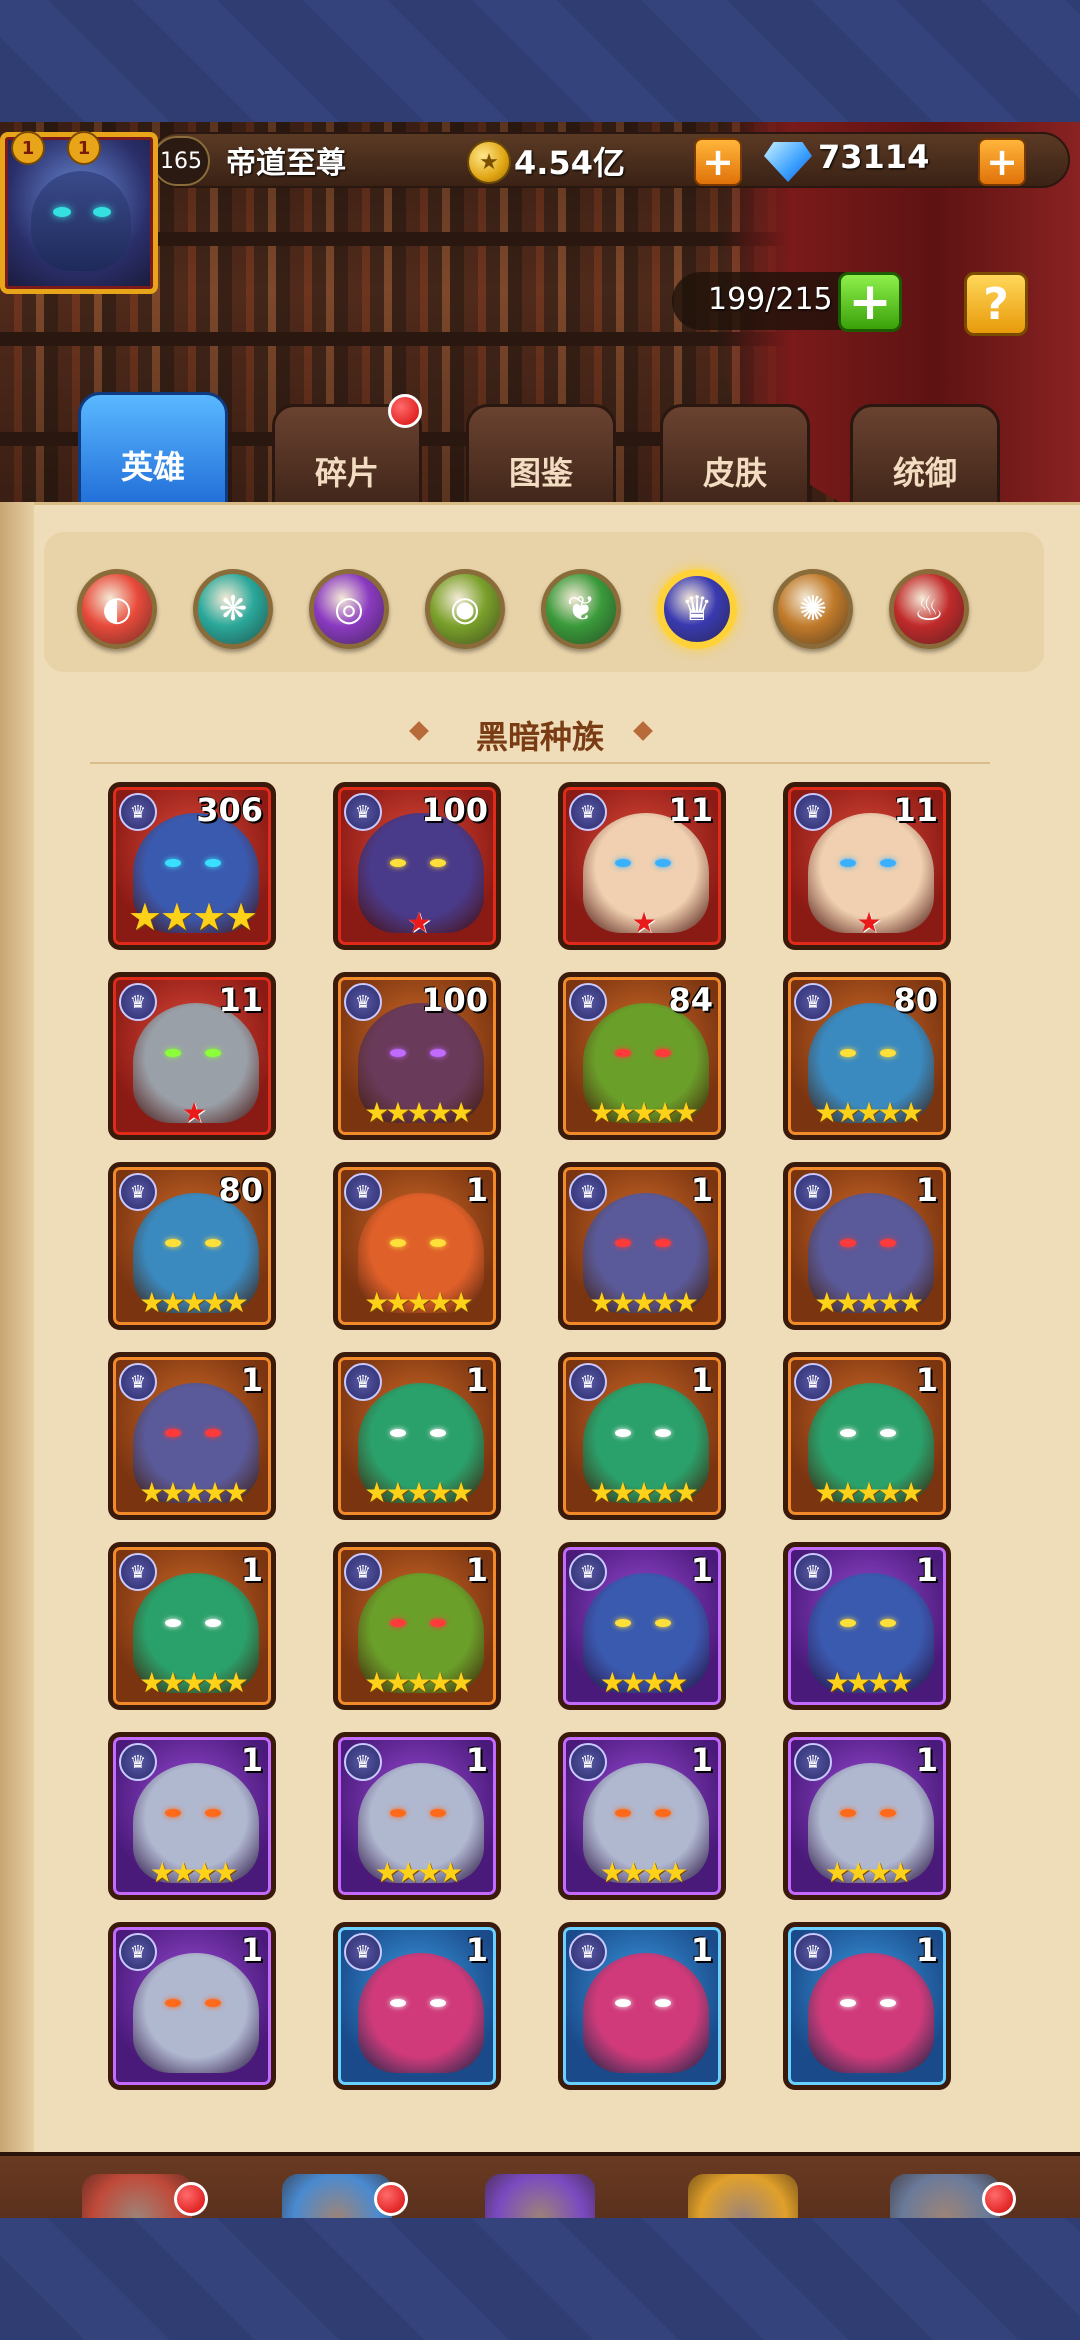 Image resolution: width=1080 pixels, height=2340 pixels. What do you see at coordinates (642, 1056) in the screenshot?
I see `hero-card: ♛ 84 ★★★★★` at bounding box center [642, 1056].